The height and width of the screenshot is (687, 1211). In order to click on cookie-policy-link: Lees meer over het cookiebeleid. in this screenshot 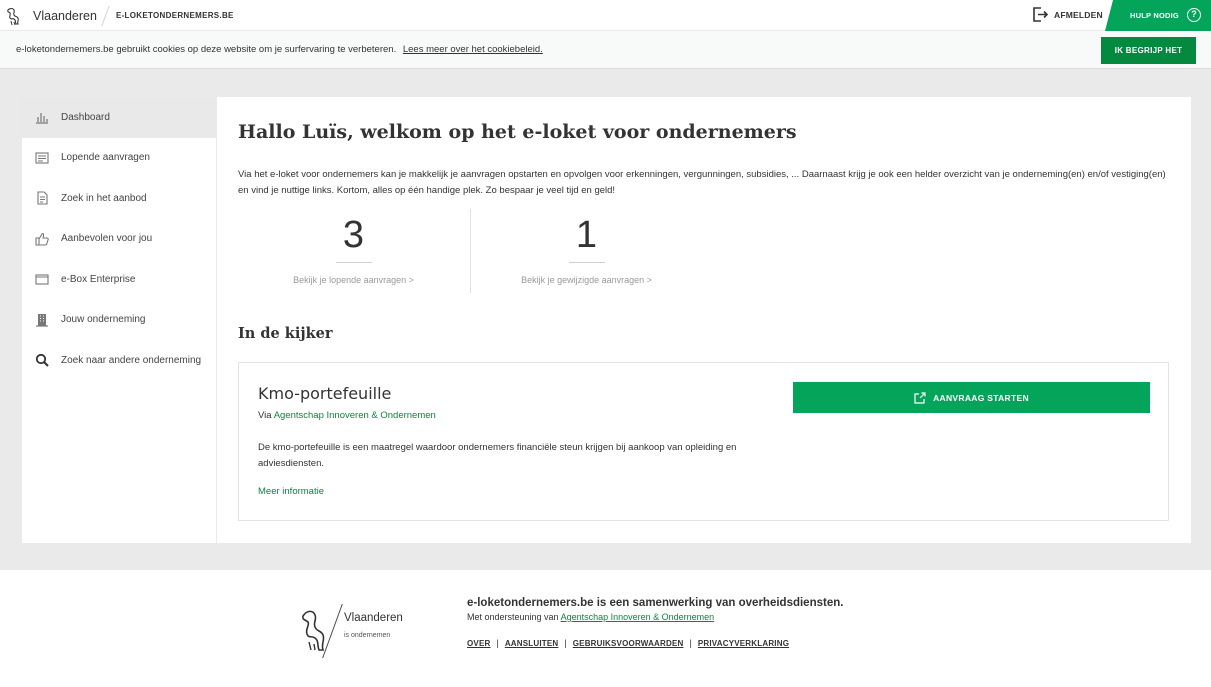, I will do `click(473, 49)`.